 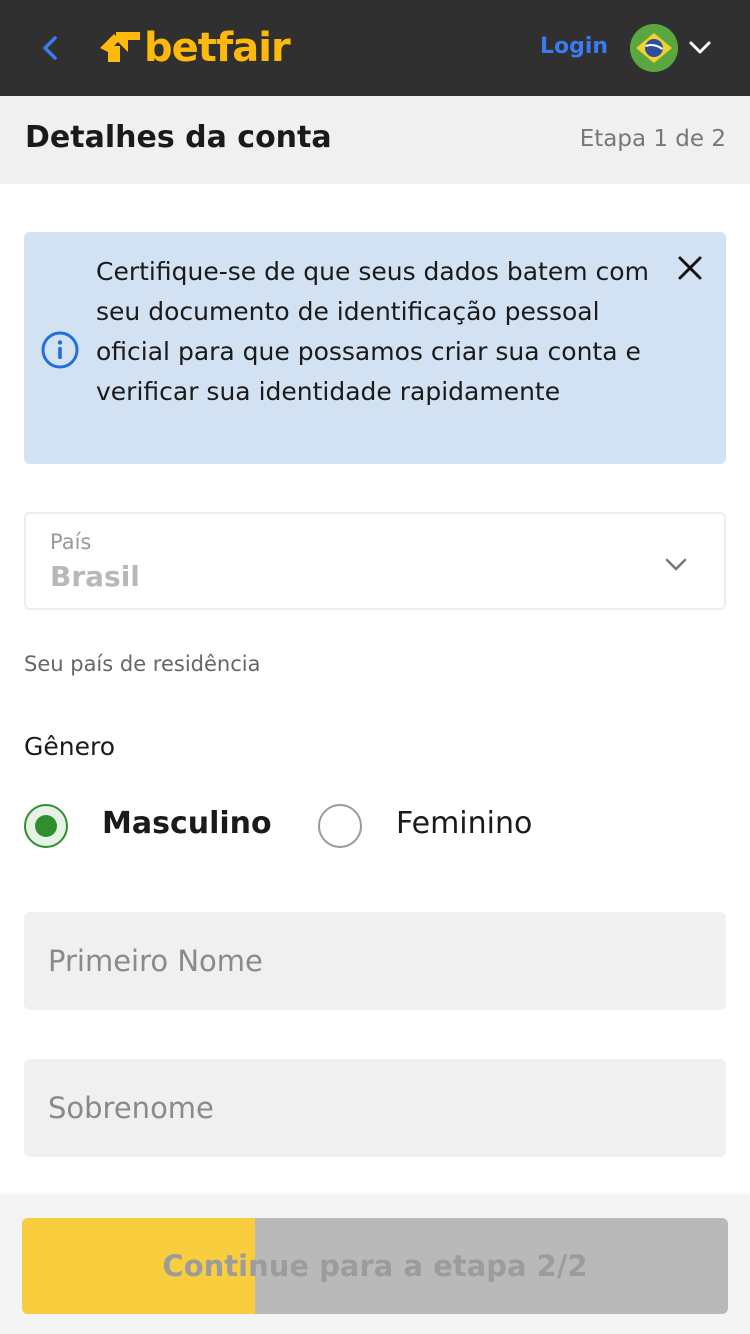 What do you see at coordinates (340, 826) in the screenshot?
I see `gender-radio-feminino` at bounding box center [340, 826].